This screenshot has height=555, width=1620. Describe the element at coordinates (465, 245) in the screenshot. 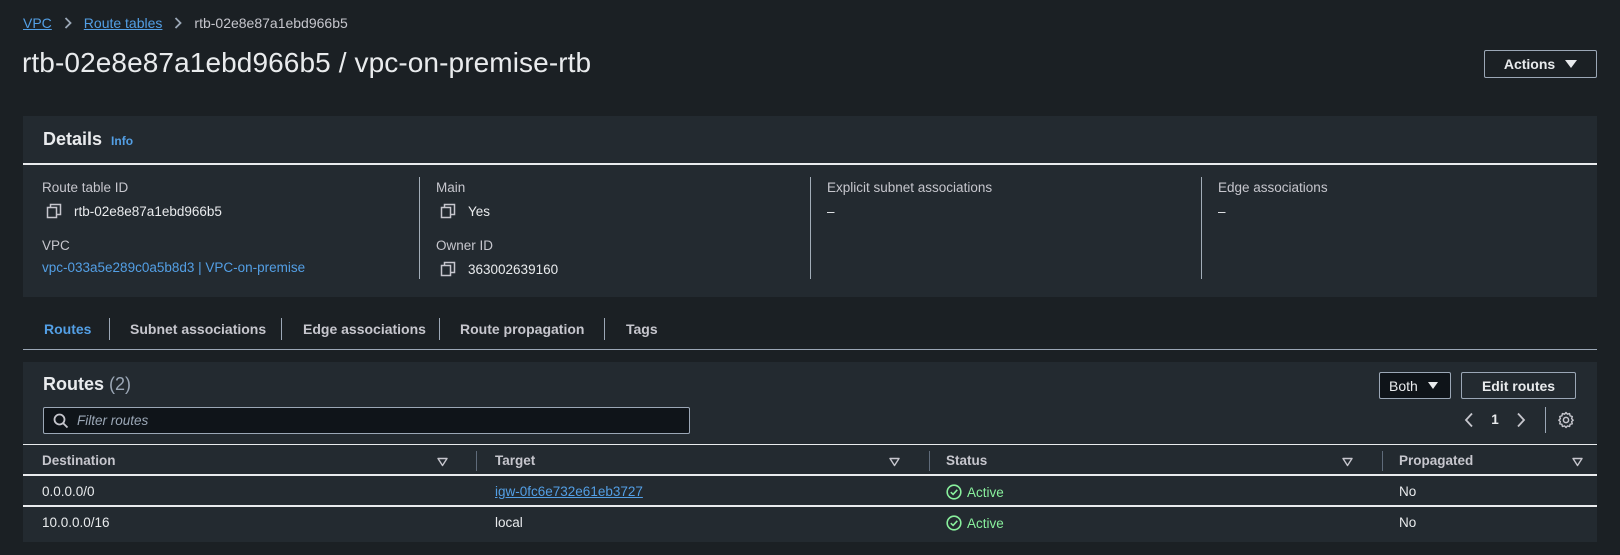

I see `owner-id-label: Owner ID` at that location.